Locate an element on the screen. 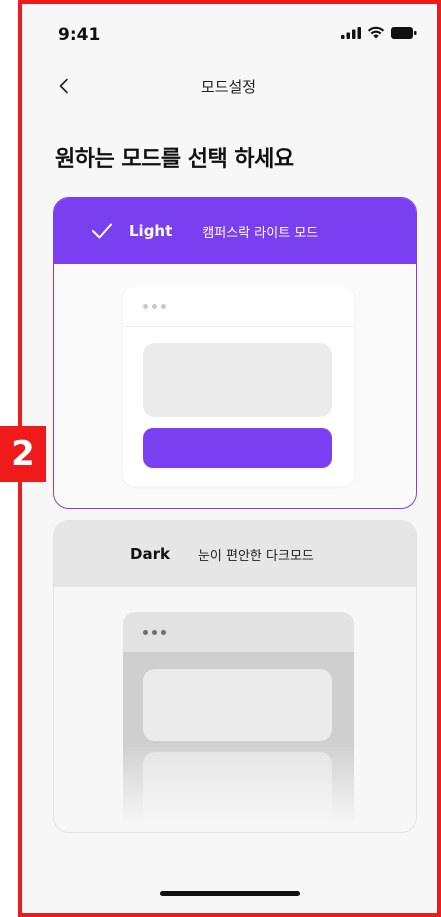 This screenshot has height=917, width=441. status-icons is located at coordinates (379, 32).